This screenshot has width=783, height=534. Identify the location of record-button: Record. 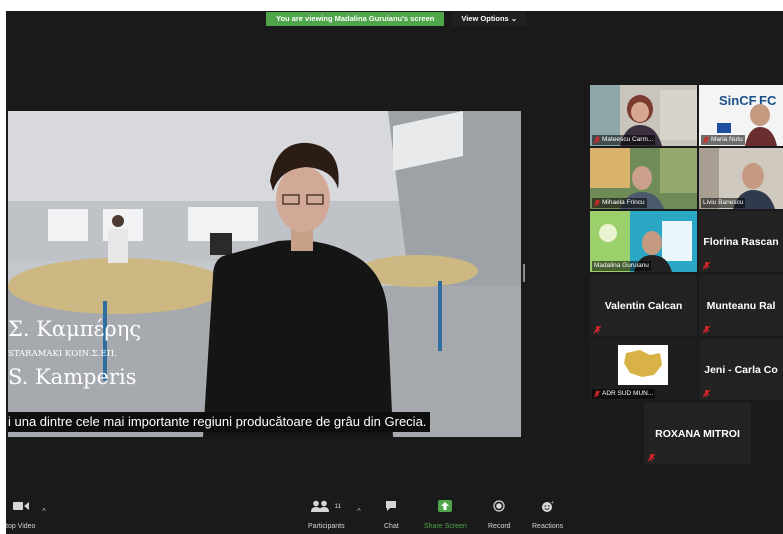
(499, 513).